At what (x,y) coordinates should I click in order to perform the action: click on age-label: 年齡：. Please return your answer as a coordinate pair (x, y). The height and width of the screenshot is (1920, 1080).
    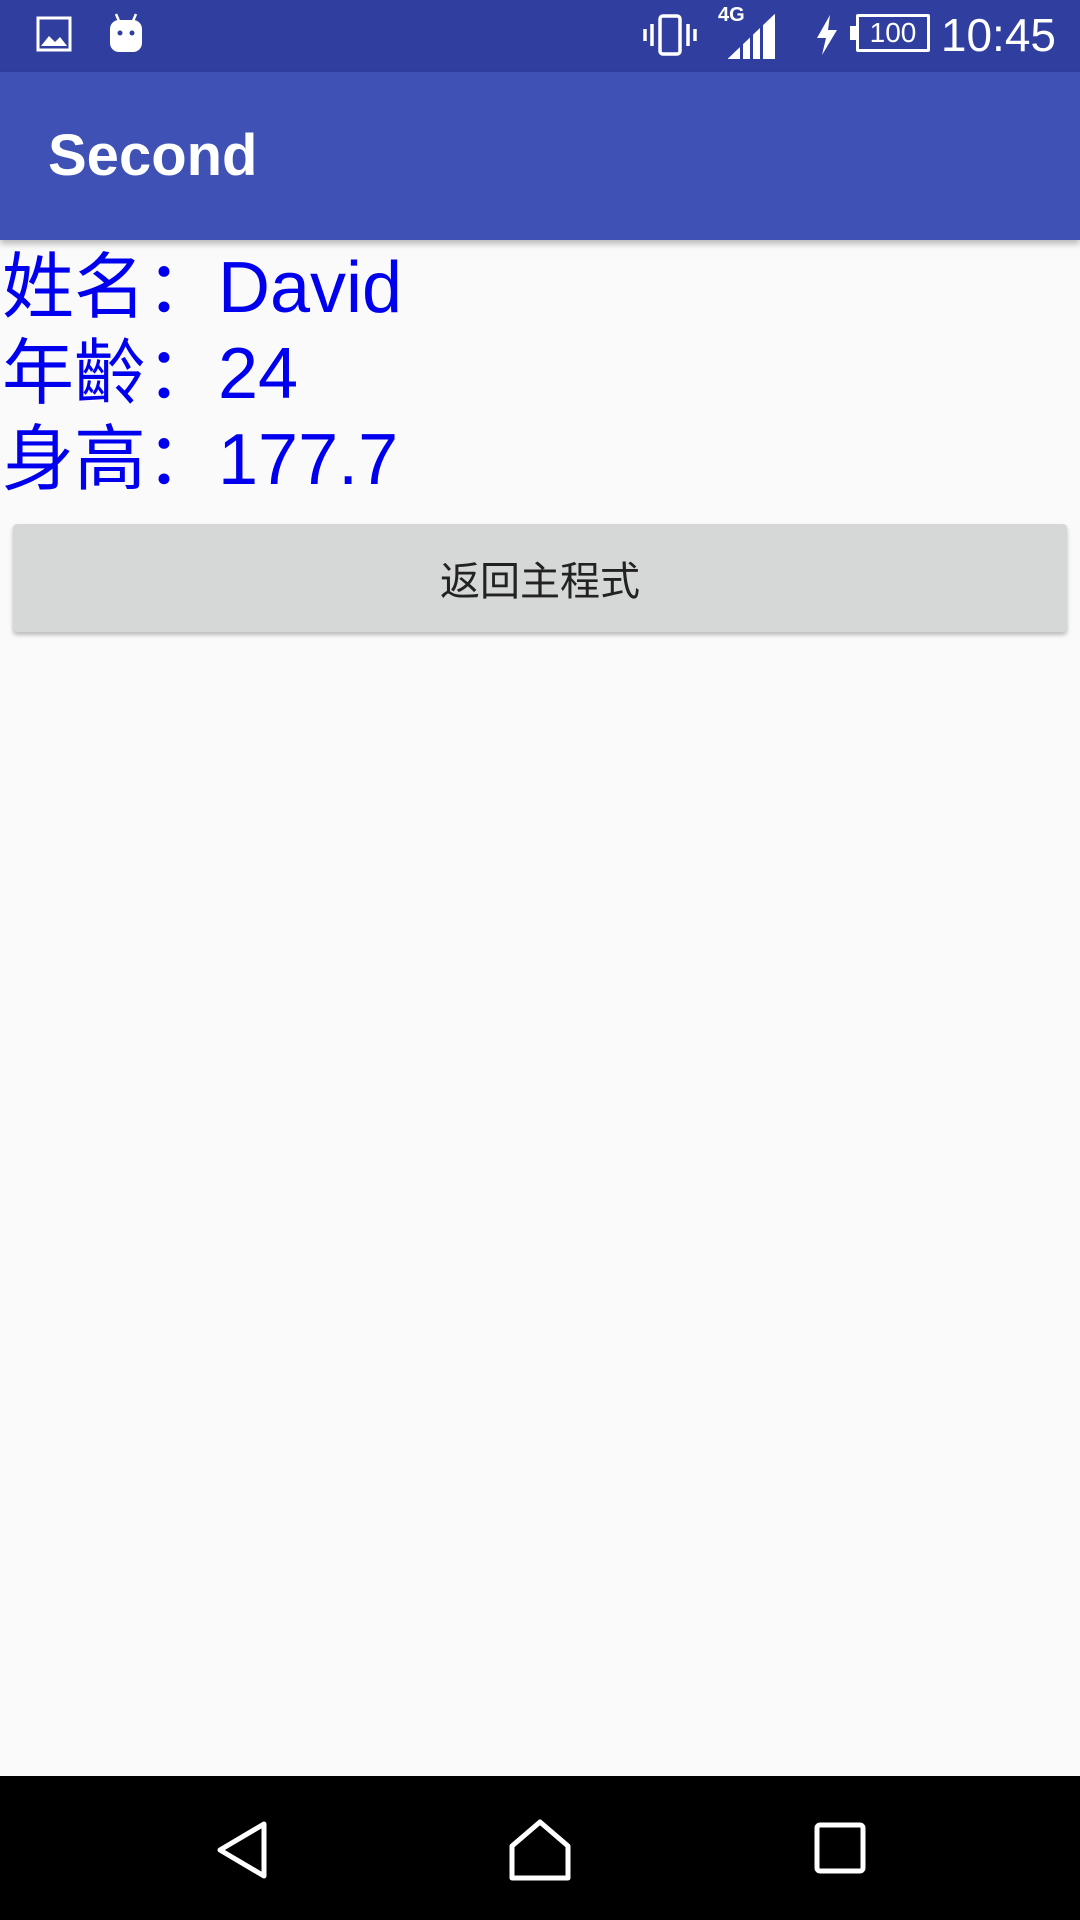
    Looking at the image, I should click on (110, 373).